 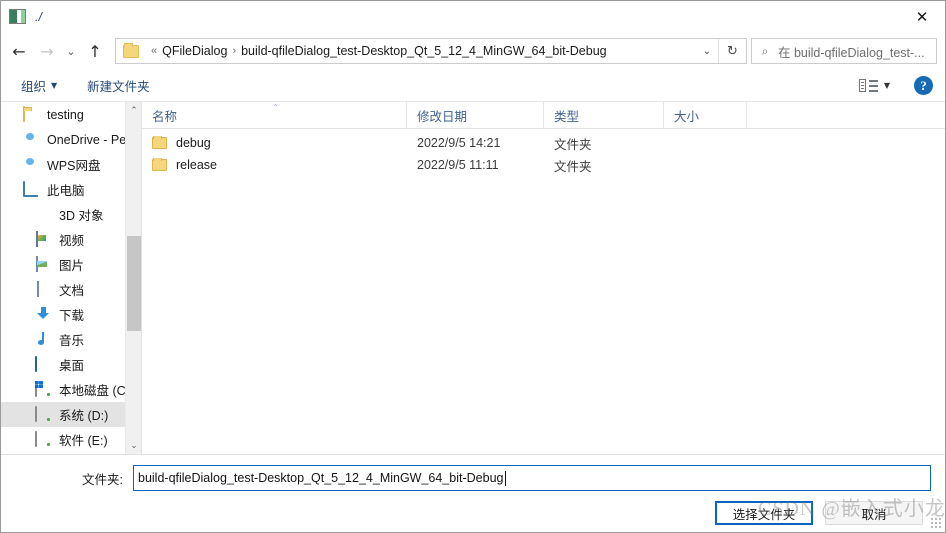 What do you see at coordinates (133, 445) in the screenshot?
I see `scroll-down-icon: ⌄` at bounding box center [133, 445].